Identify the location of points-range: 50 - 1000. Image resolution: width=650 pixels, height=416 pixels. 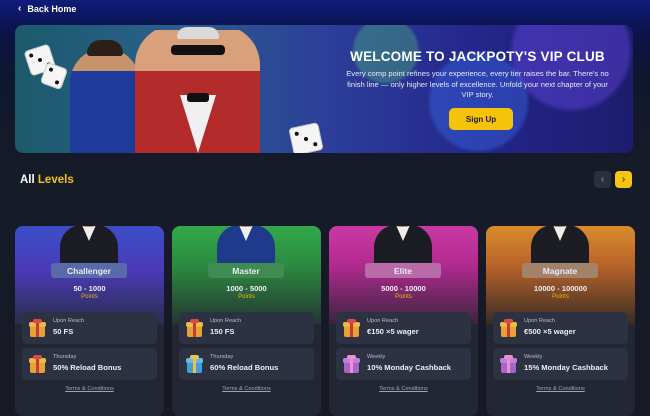
(89, 288).